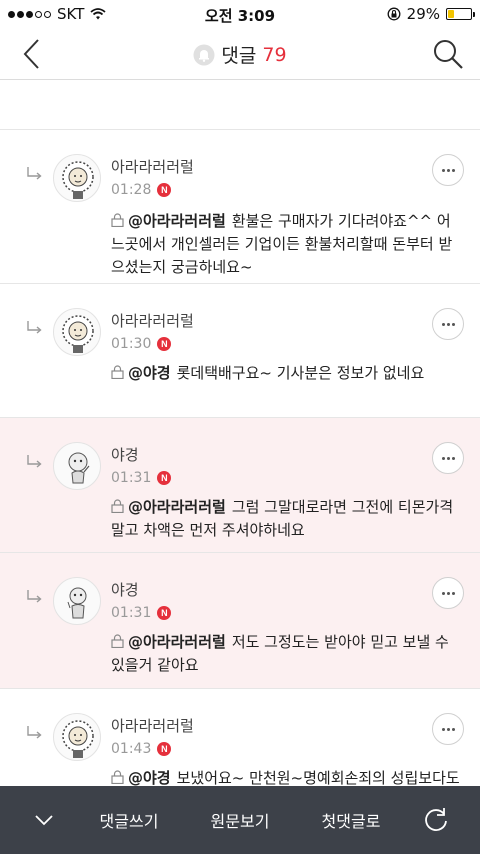  I want to click on comment-meta: 01:30 N, so click(141, 344).